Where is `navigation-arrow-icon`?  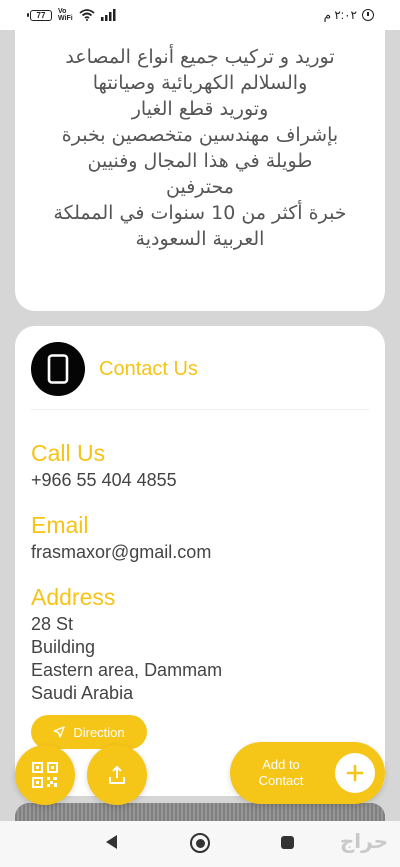
navigation-arrow-icon is located at coordinates (59, 732).